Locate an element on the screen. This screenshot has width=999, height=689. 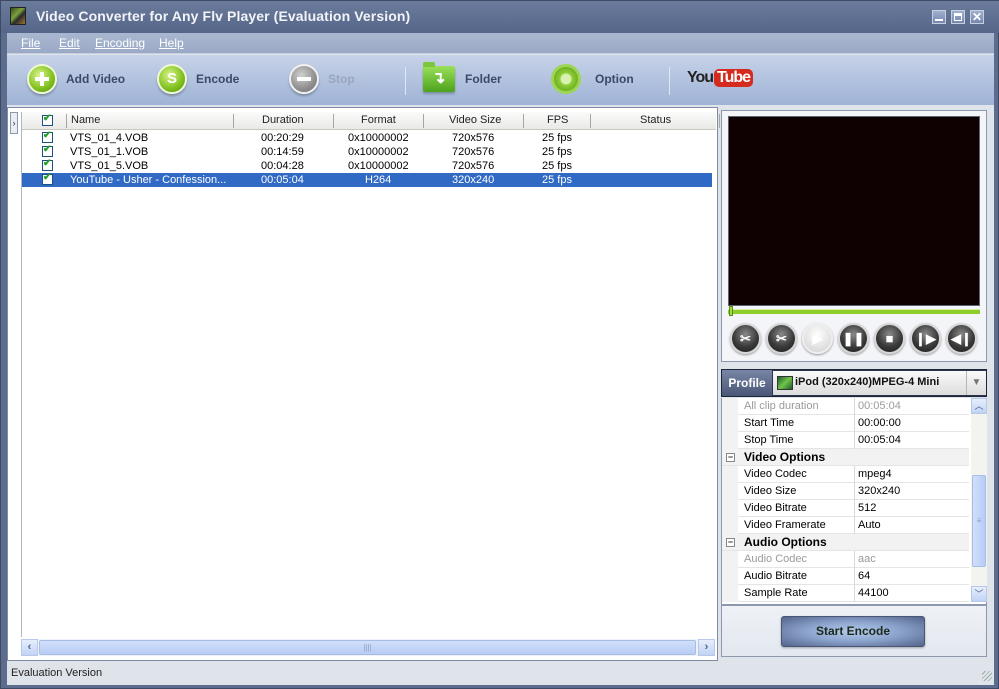
property-key: Audio Codec is located at coordinates (775, 559).